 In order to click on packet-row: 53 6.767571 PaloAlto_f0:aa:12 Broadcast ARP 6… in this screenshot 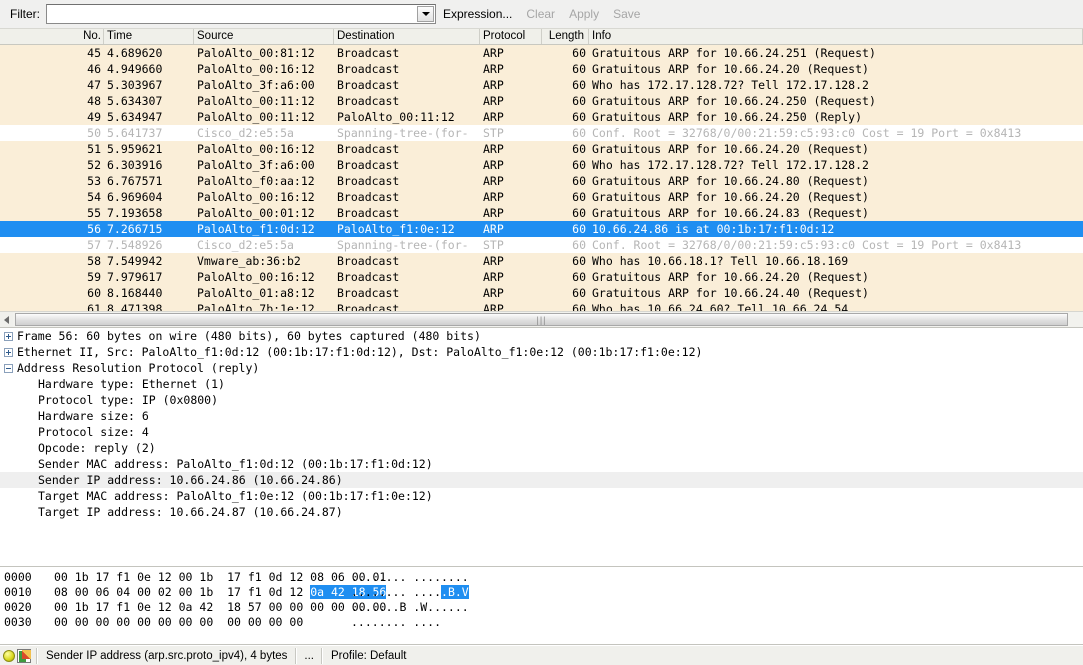, I will do `click(541, 181)`.